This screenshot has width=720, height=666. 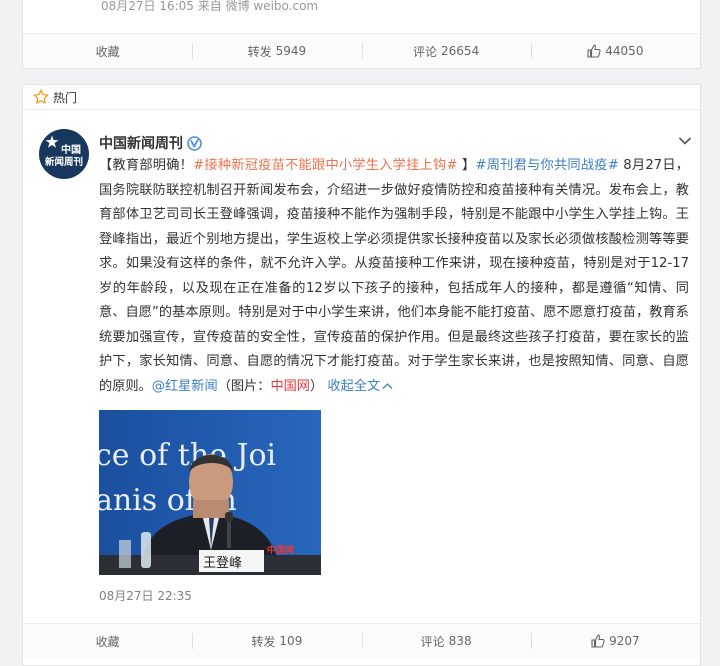 What do you see at coordinates (141, 143) in the screenshot?
I see `author-name: 中国新闻周刊` at bounding box center [141, 143].